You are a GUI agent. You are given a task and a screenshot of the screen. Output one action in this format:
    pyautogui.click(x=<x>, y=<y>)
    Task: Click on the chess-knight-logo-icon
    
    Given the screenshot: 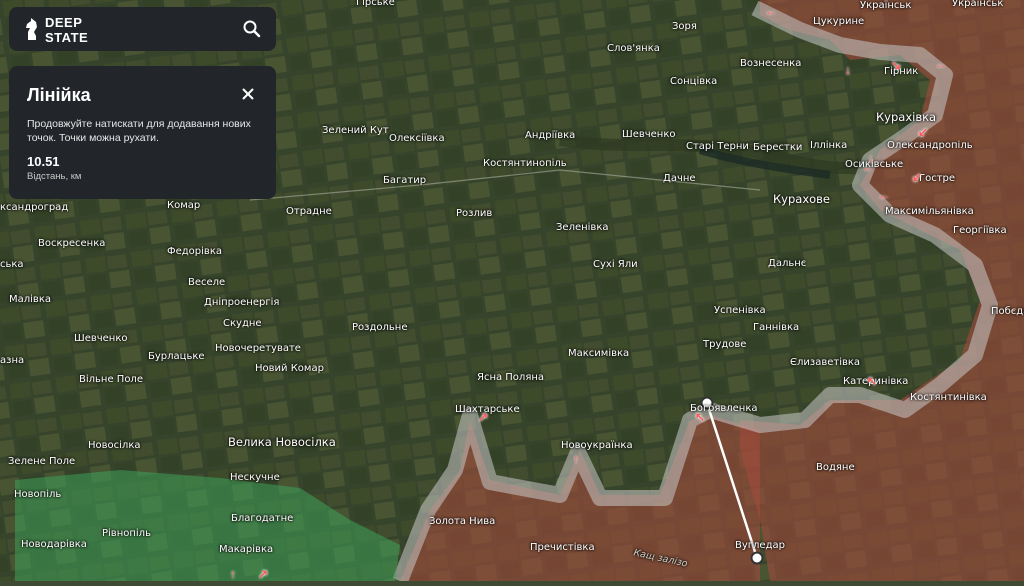 What is the action you would take?
    pyautogui.click(x=31, y=29)
    